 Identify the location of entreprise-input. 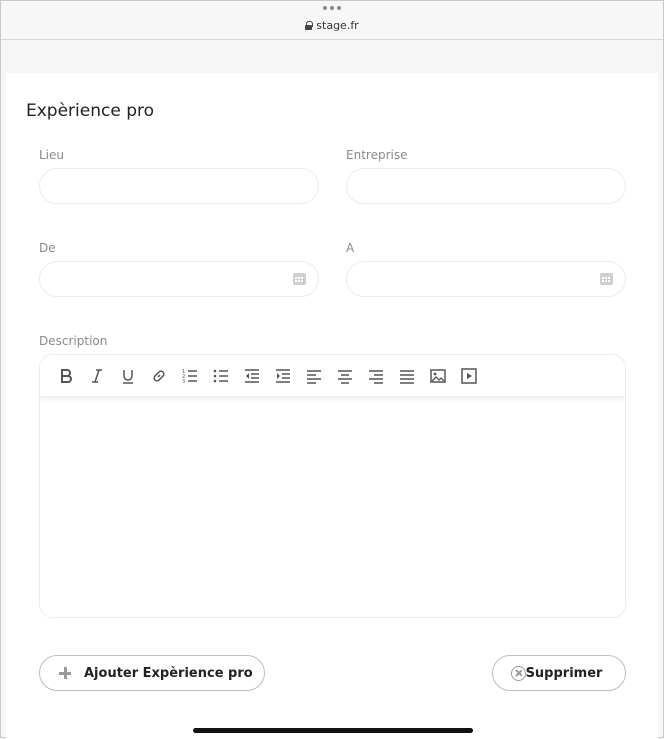
(486, 186).